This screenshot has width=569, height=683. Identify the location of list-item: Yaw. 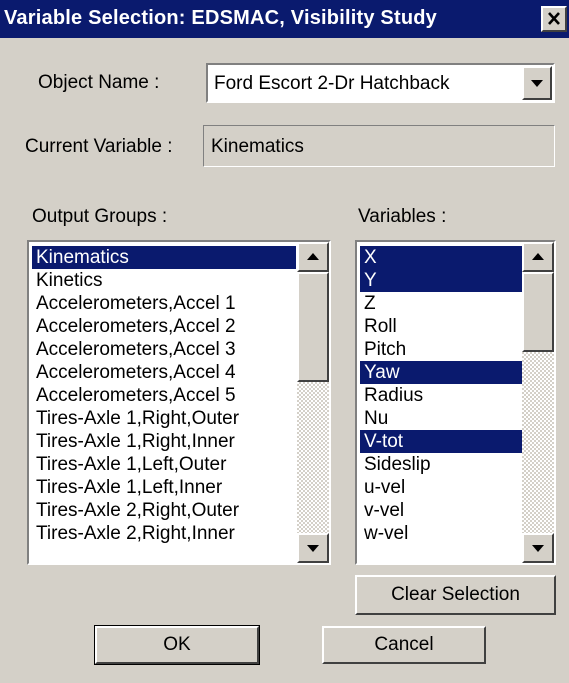
(441, 372).